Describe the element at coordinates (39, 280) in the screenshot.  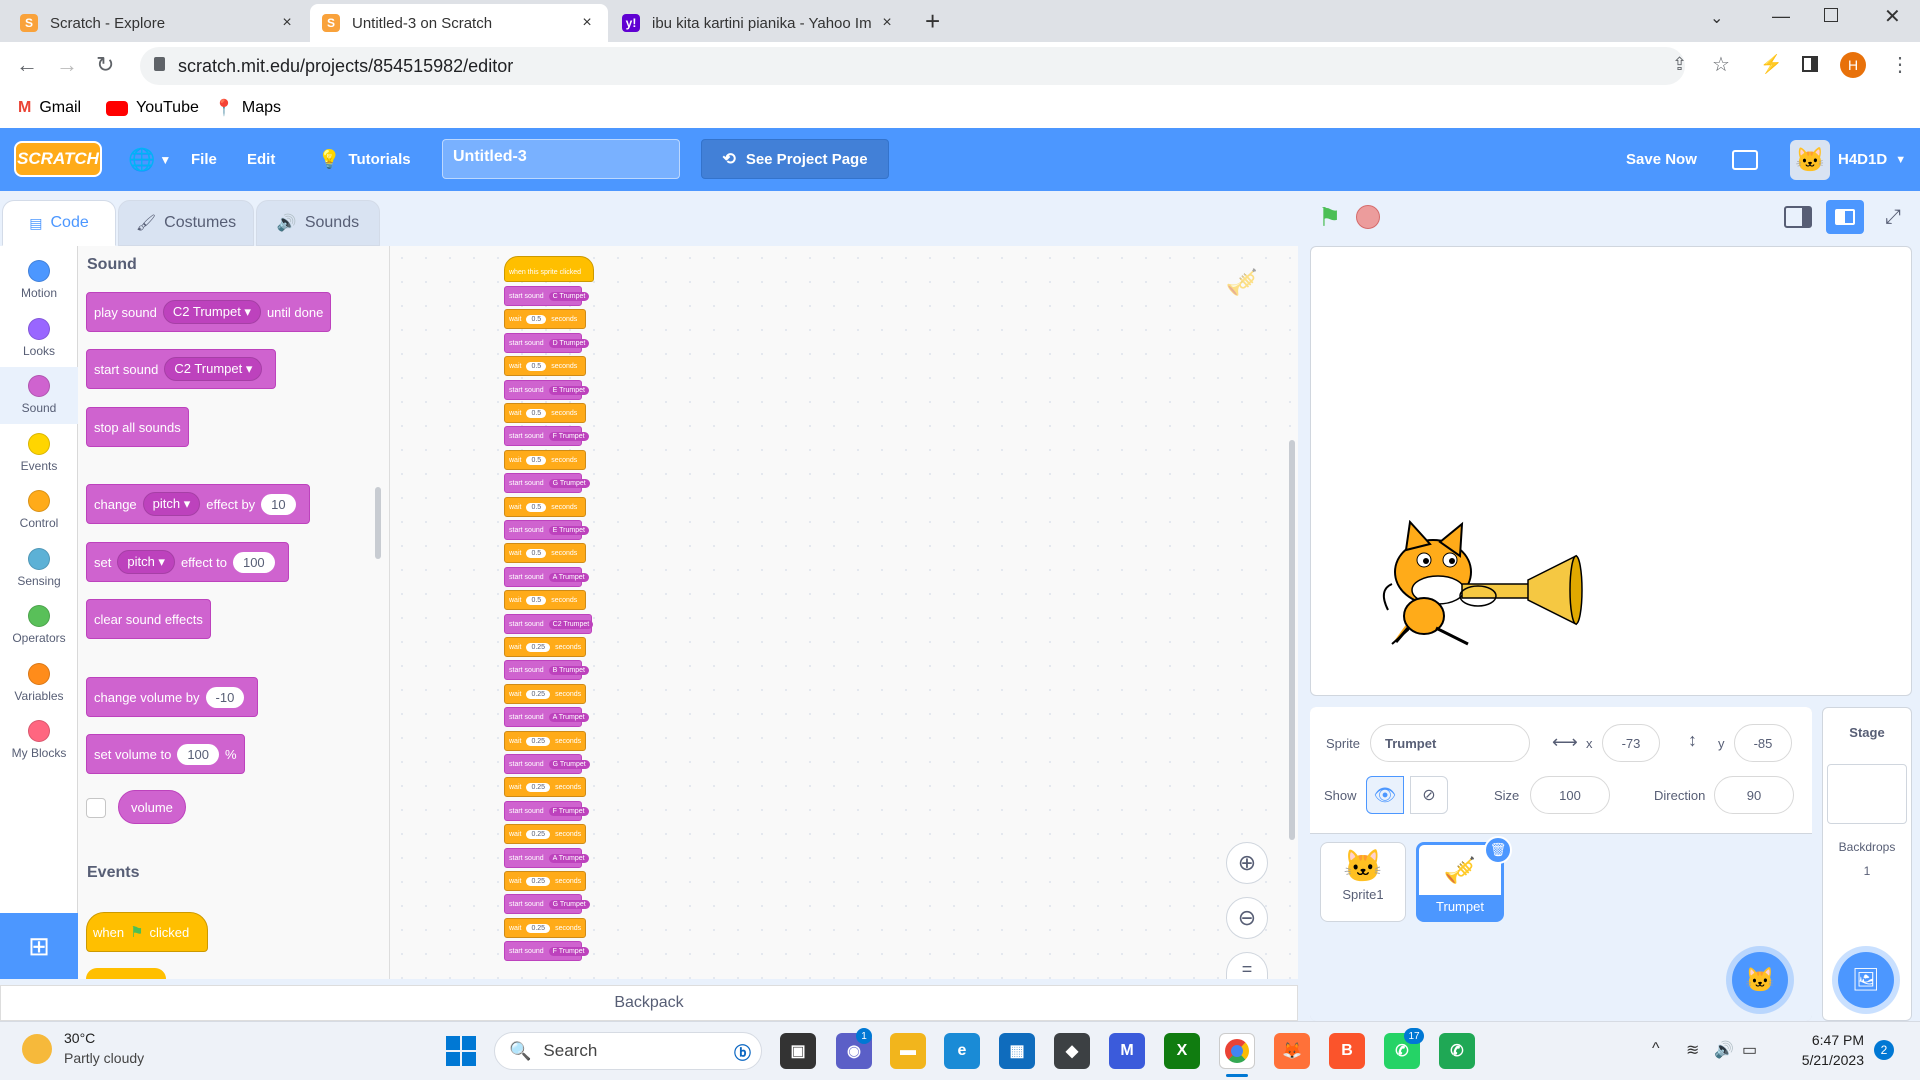
I see `category-motion: Motion` at that location.